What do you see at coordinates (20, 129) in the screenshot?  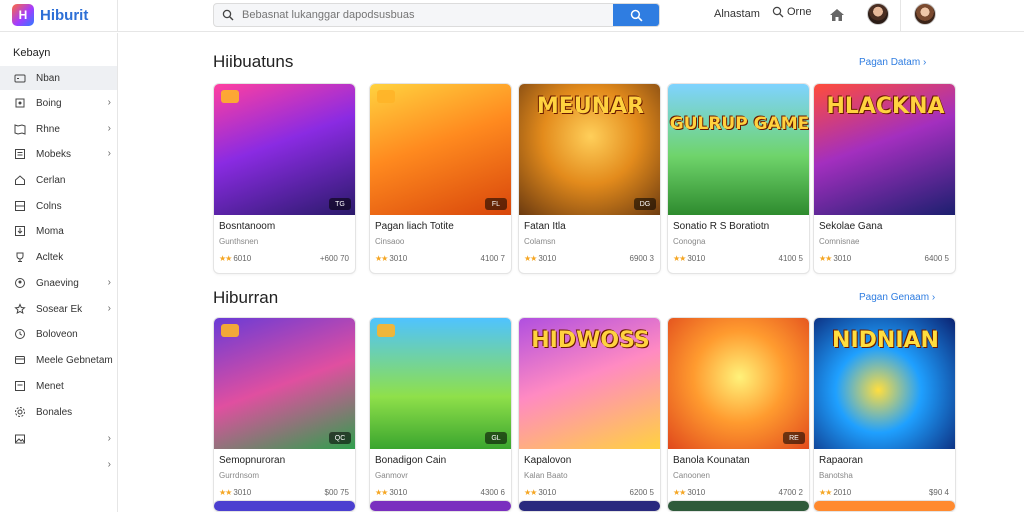 I see `map-icon` at bounding box center [20, 129].